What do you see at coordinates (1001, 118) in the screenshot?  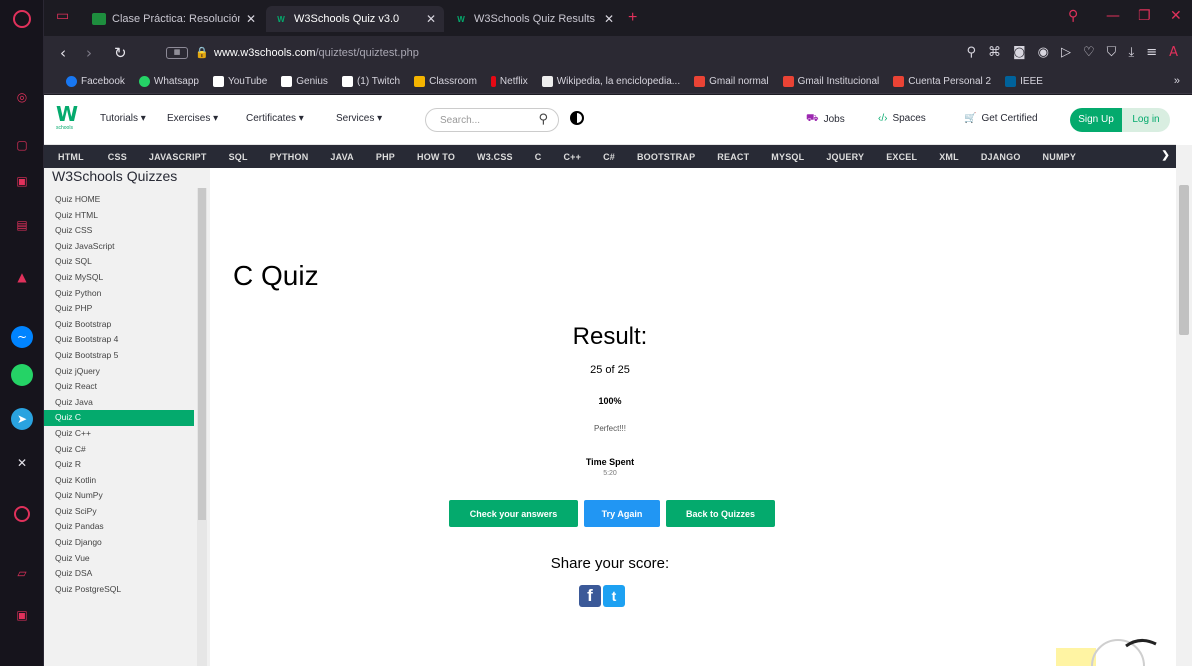 I see `get-certified-link: 🛒 Get Certified` at bounding box center [1001, 118].